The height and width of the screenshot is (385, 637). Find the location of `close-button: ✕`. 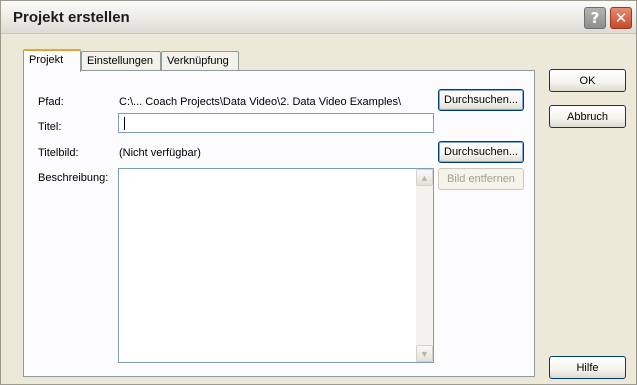

close-button: ✕ is located at coordinates (621, 18).